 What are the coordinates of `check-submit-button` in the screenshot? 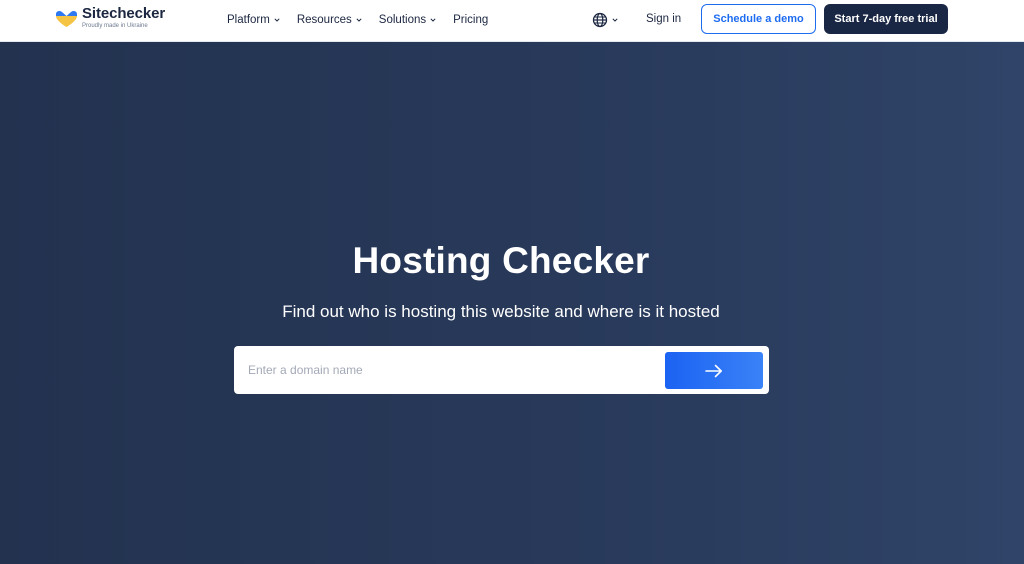 It's located at (714, 370).